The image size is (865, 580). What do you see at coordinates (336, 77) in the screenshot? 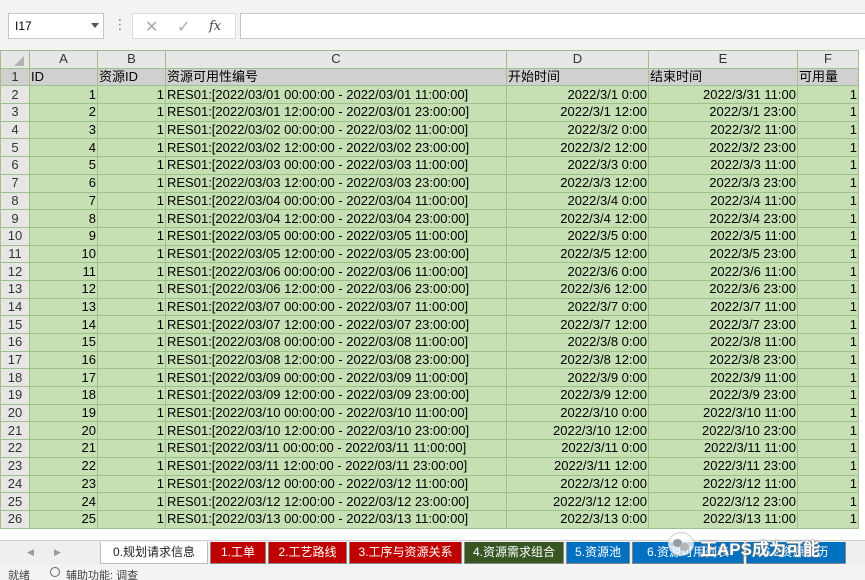
I see `header-cell: 资源可用性编号` at bounding box center [336, 77].